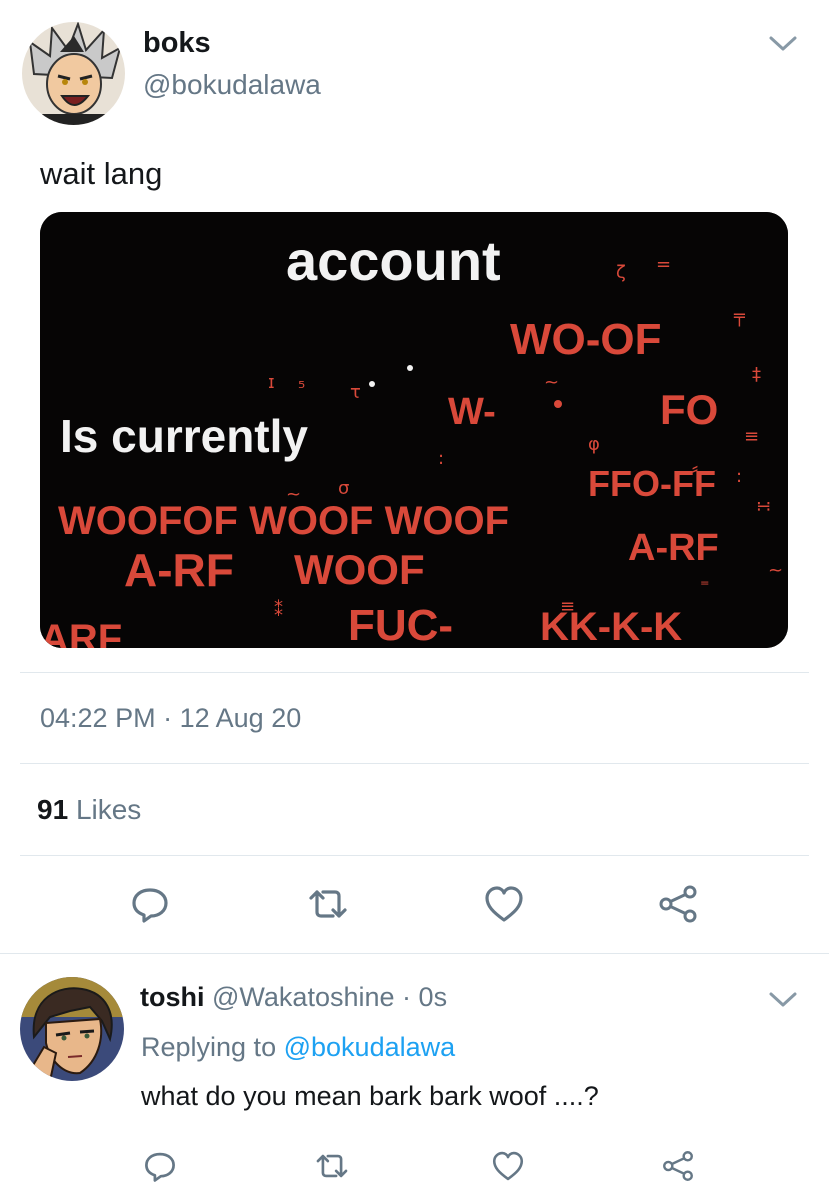 This screenshot has height=1200, width=829. Describe the element at coordinates (689, 409) in the screenshot. I see `woof-3: FO` at that location.